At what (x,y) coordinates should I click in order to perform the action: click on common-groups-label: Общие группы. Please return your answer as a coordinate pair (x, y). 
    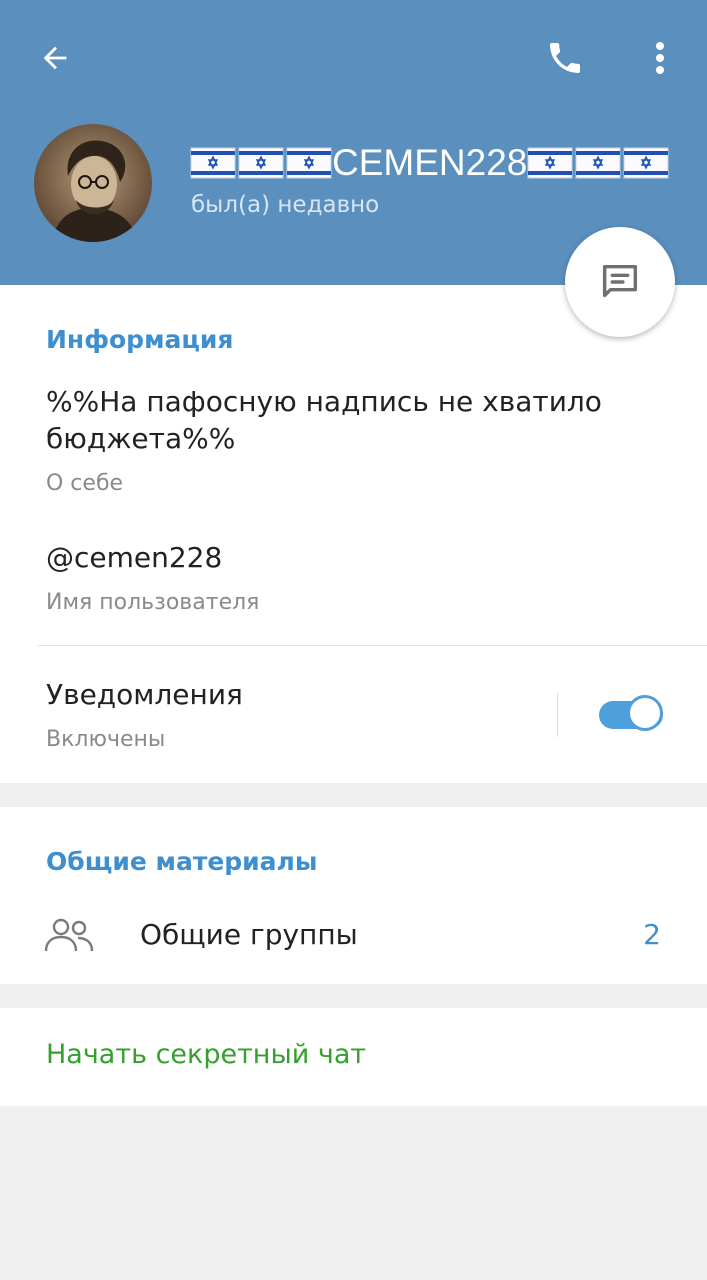
    Looking at the image, I should click on (249, 934).